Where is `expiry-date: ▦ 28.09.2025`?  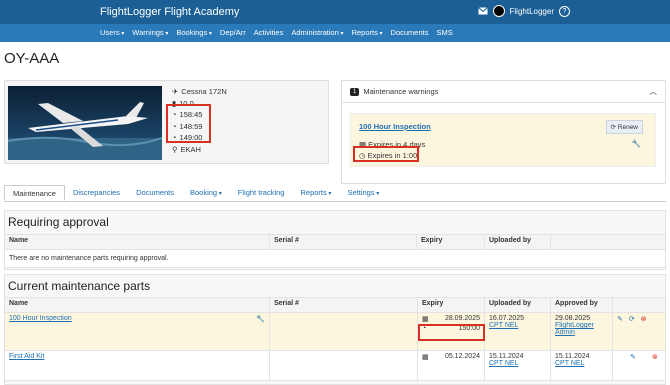 expiry-date: ▦ 28.09.2025 is located at coordinates (451, 319).